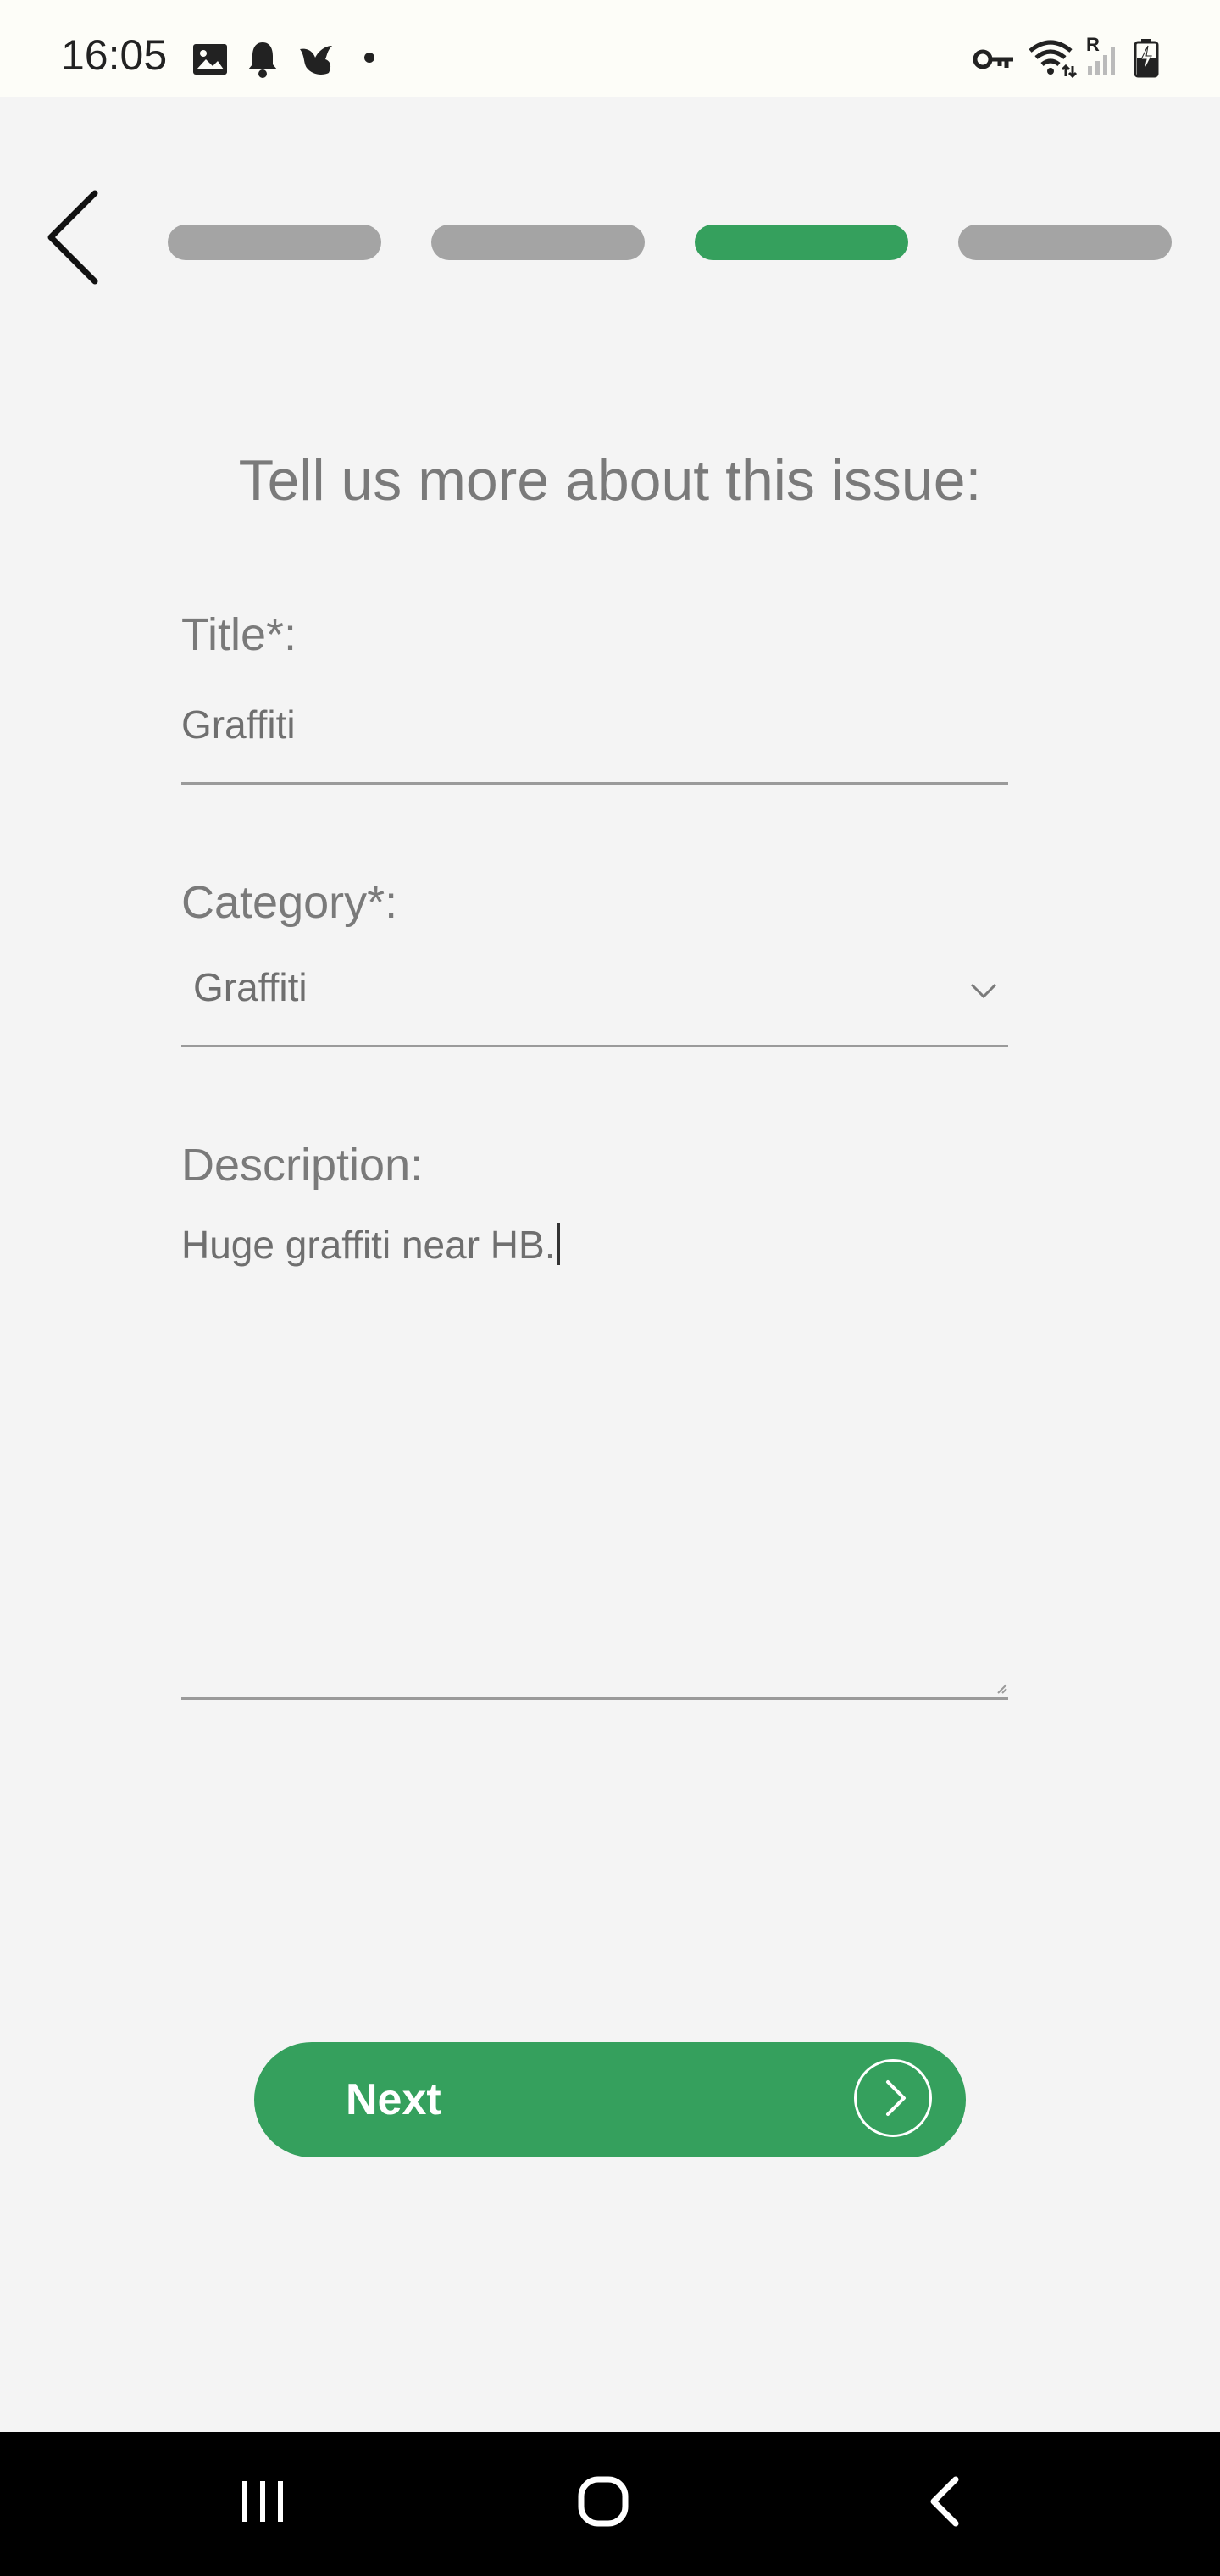  Describe the element at coordinates (538, 242) in the screenshot. I see `step-2-indicator` at that location.